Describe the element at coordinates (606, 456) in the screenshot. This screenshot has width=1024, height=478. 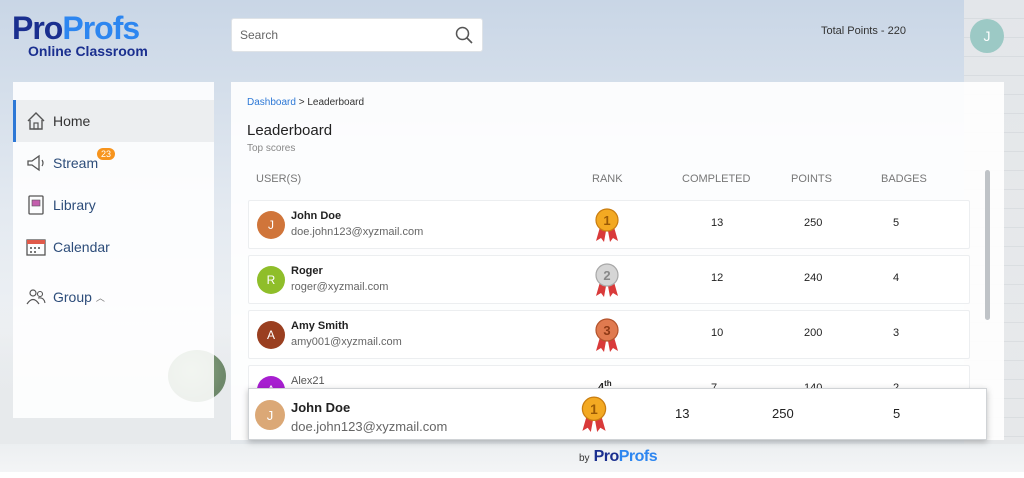
I see `footer-brand-pro: Pro` at that location.